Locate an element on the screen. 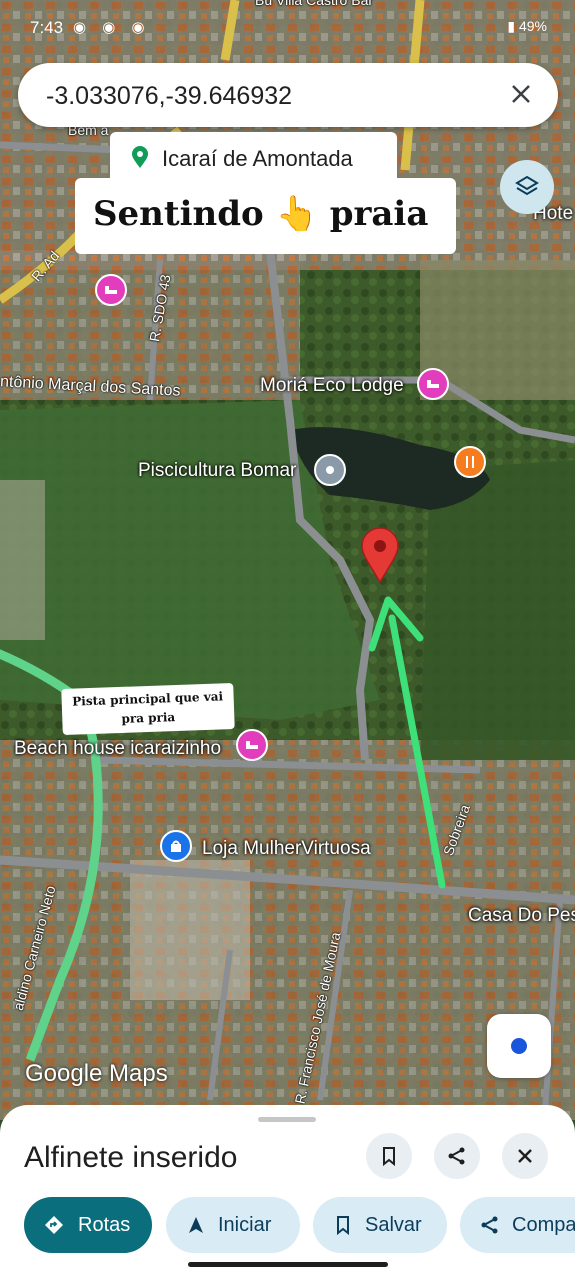 Image resolution: width=575 pixels, height=1280 pixels. start-label: Iniciar is located at coordinates (245, 1225).